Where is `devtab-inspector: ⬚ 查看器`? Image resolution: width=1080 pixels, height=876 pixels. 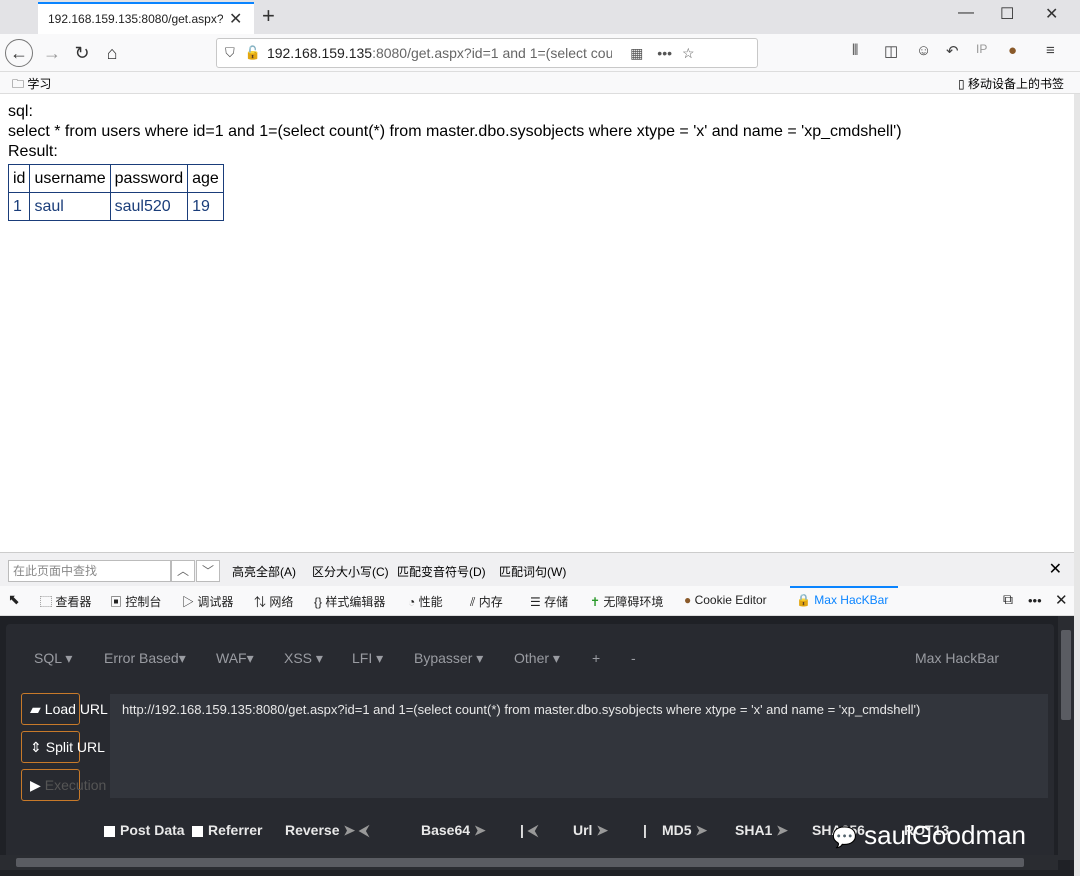 devtab-inspector: ⬚ 查看器 is located at coordinates (65, 601).